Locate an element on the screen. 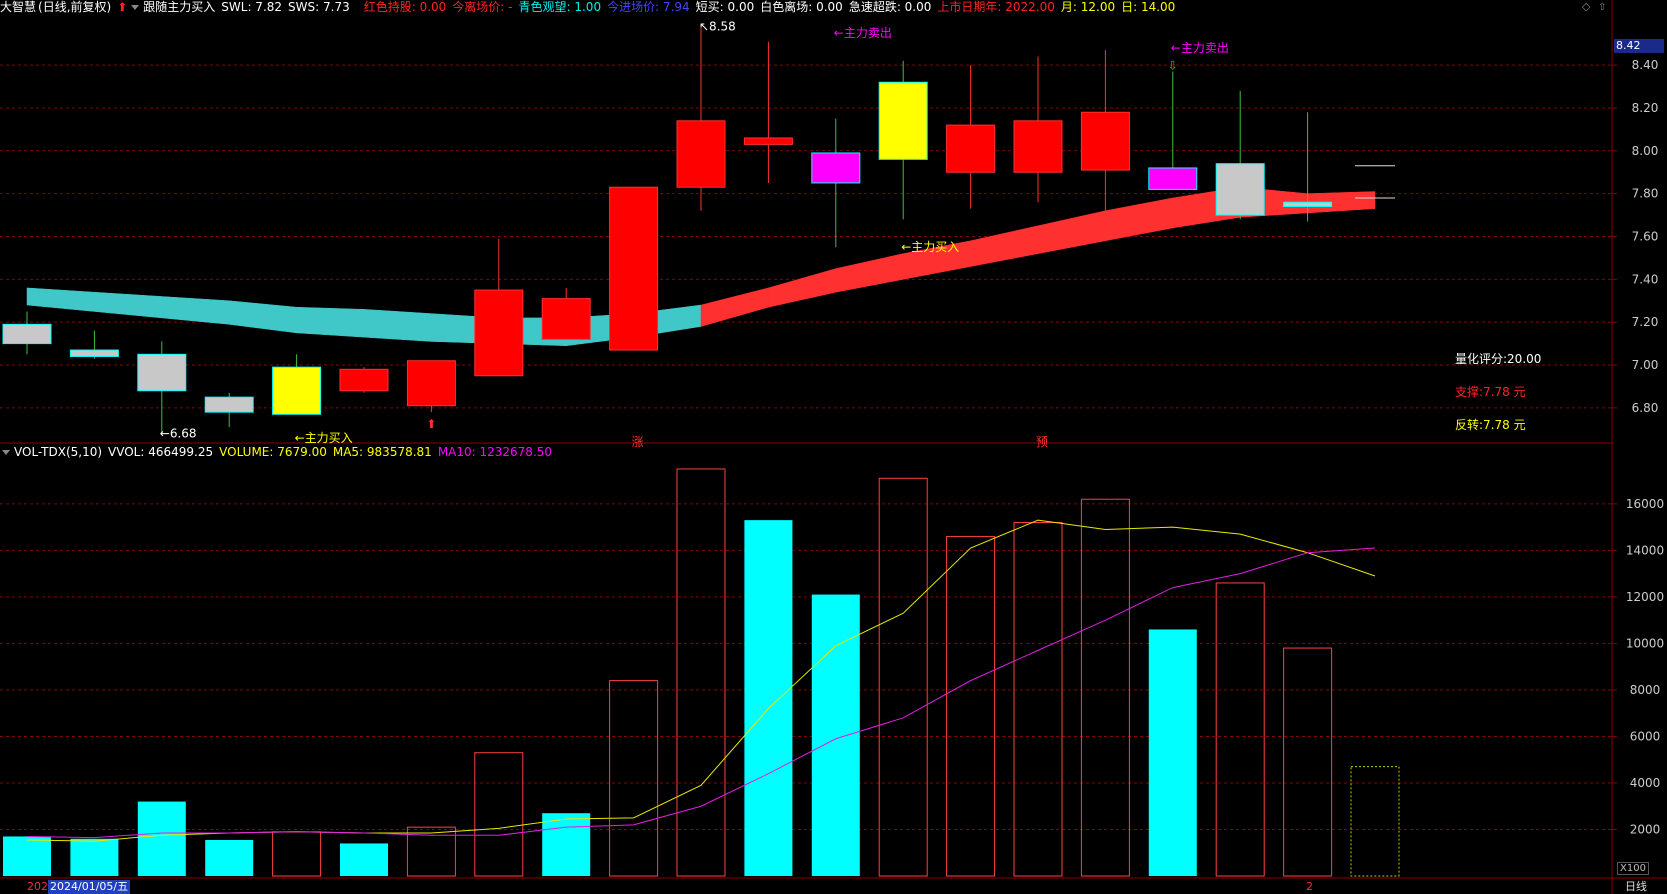 The width and height of the screenshot is (1667, 894). ma10-value: MA10: 1232678.50 is located at coordinates (495, 452).